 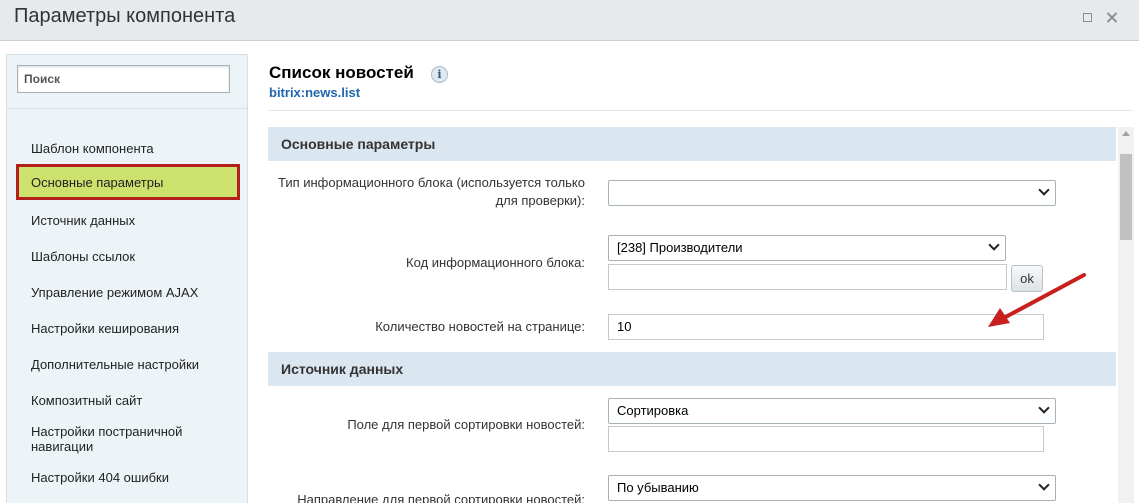 What do you see at coordinates (1126, 315) in the screenshot?
I see `scrollbar` at bounding box center [1126, 315].